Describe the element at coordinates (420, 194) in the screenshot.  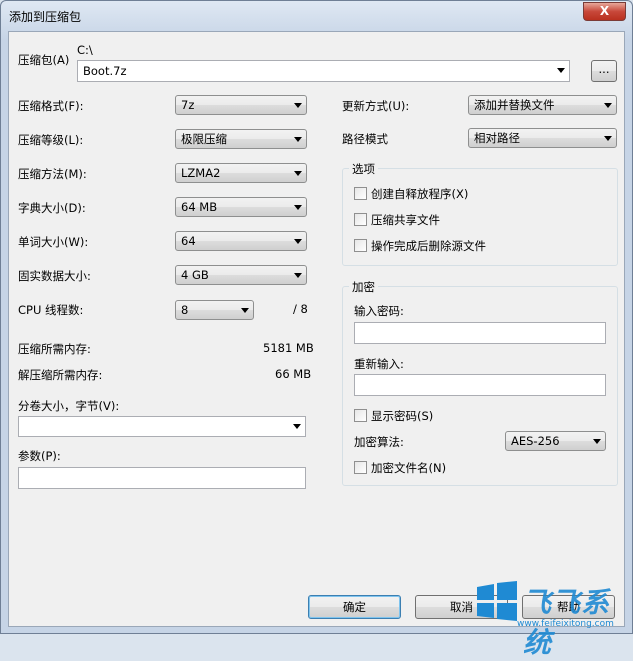
I see `sfx-label: 创建自释放程序(X)` at that location.